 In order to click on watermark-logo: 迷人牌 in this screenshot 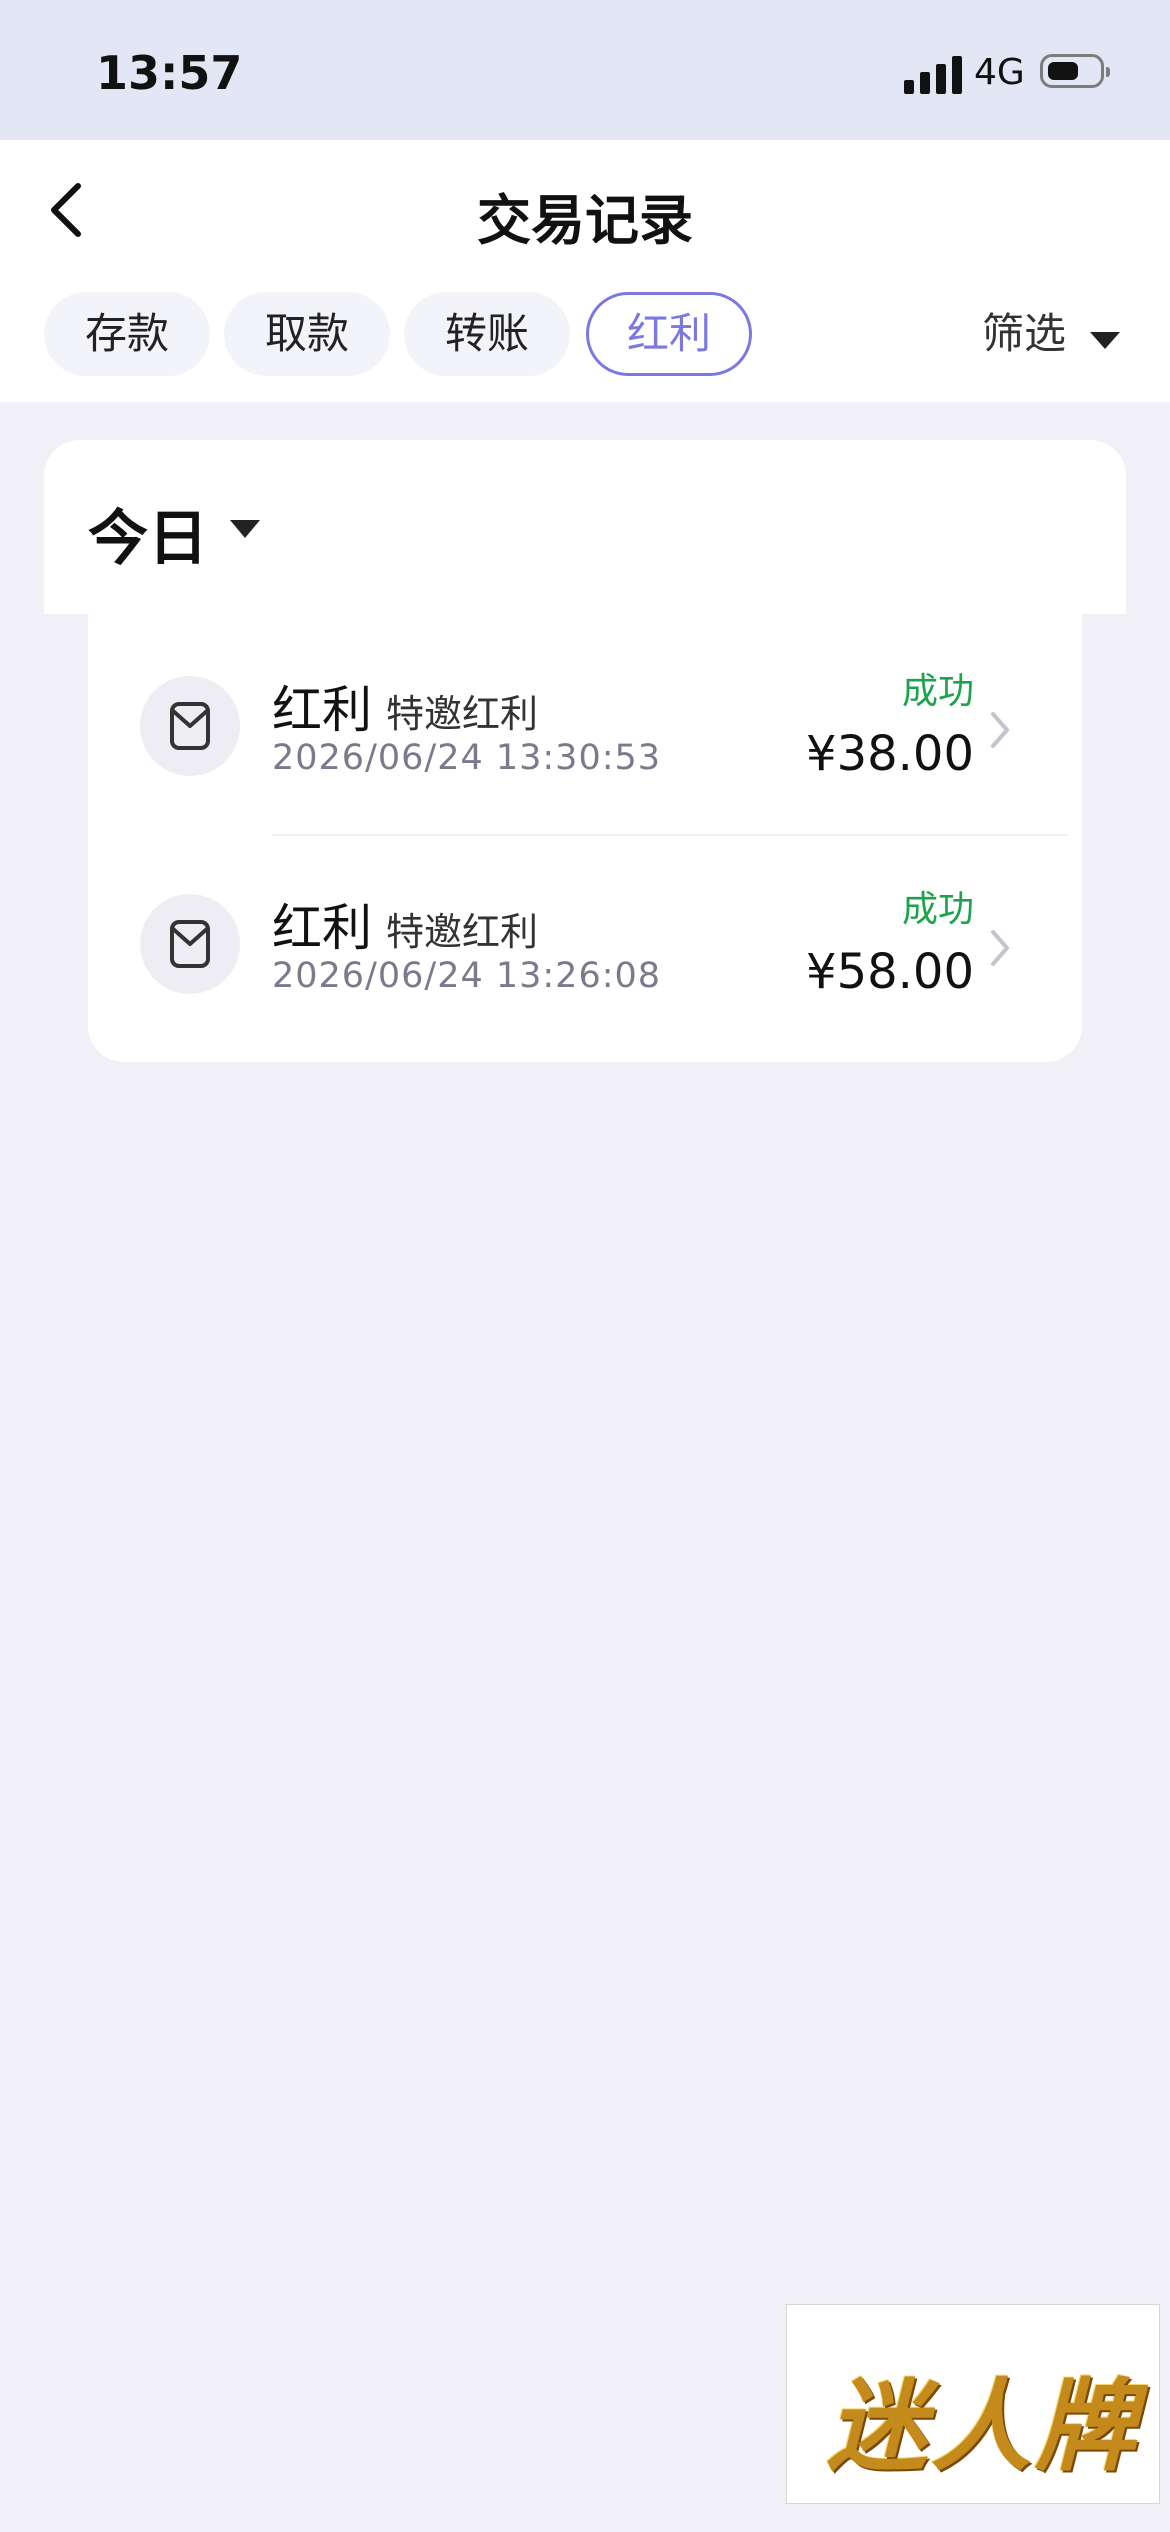, I will do `click(973, 2404)`.